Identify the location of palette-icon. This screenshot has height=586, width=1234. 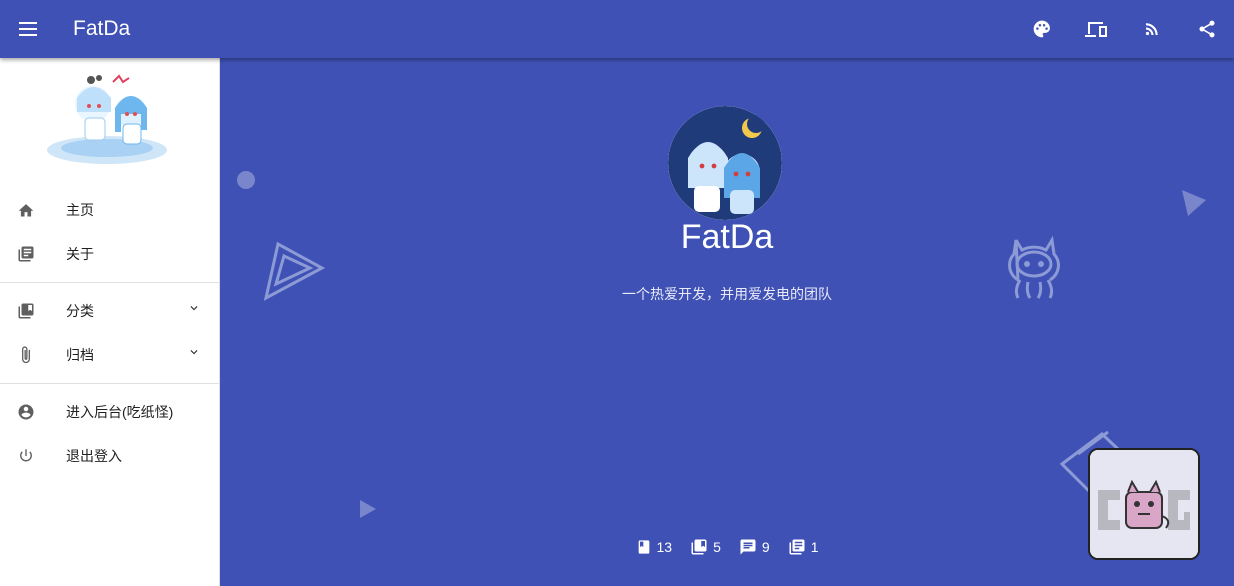
(1041, 29).